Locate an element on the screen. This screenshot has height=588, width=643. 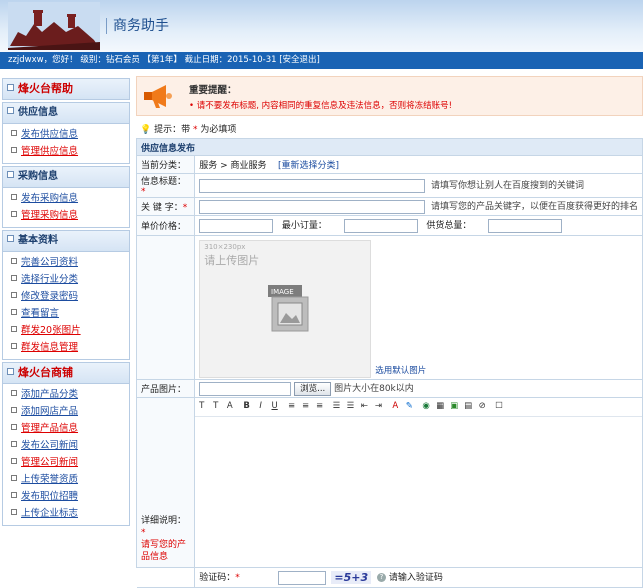
product-image-row: 产品图片： 浏览... 图片大小在80k以内 is located at coordinates (389, 388).